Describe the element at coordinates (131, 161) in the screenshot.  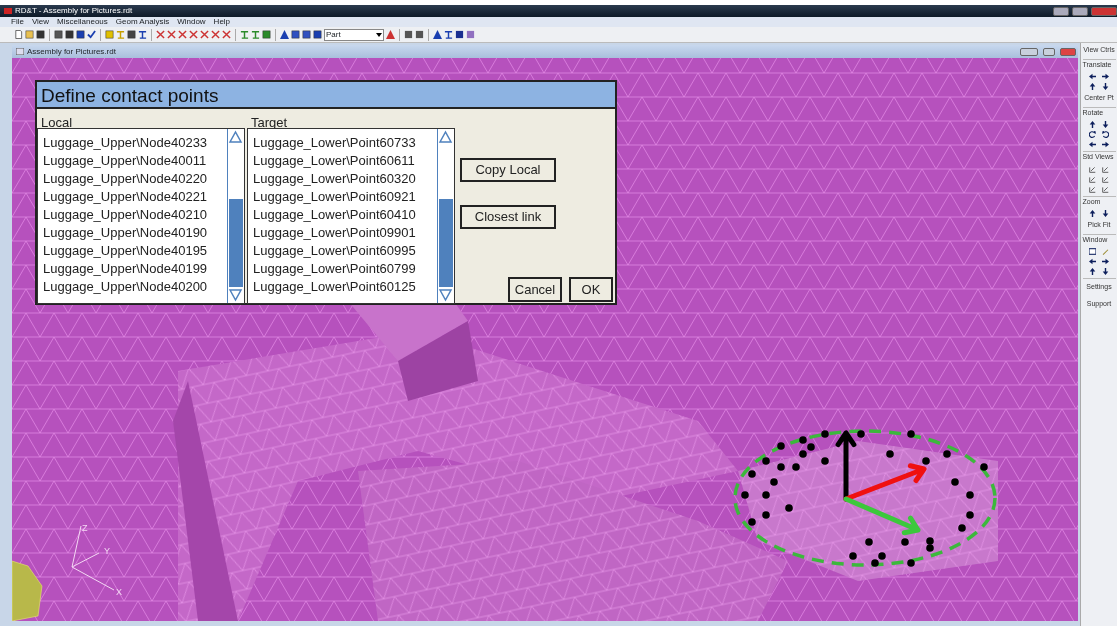
I see `list-item: Luggage_Upper\Node40011` at that location.